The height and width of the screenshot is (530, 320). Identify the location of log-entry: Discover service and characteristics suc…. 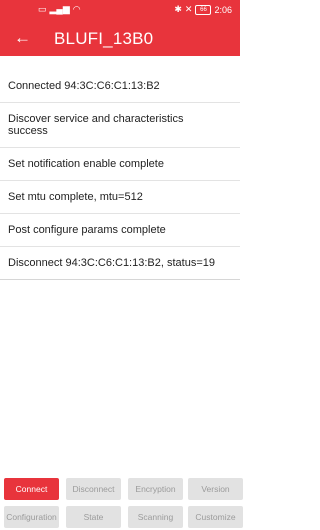
(120, 125).